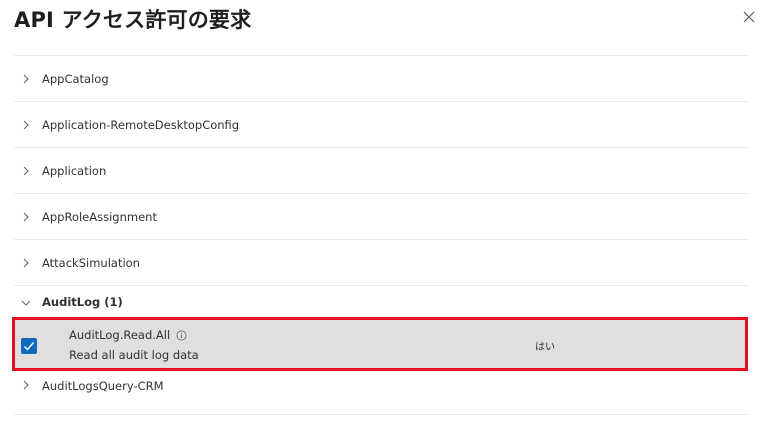 Image resolution: width=768 pixels, height=426 pixels. What do you see at coordinates (381, 78) in the screenshot?
I see `group-appcatalog: AppCatalog` at bounding box center [381, 78].